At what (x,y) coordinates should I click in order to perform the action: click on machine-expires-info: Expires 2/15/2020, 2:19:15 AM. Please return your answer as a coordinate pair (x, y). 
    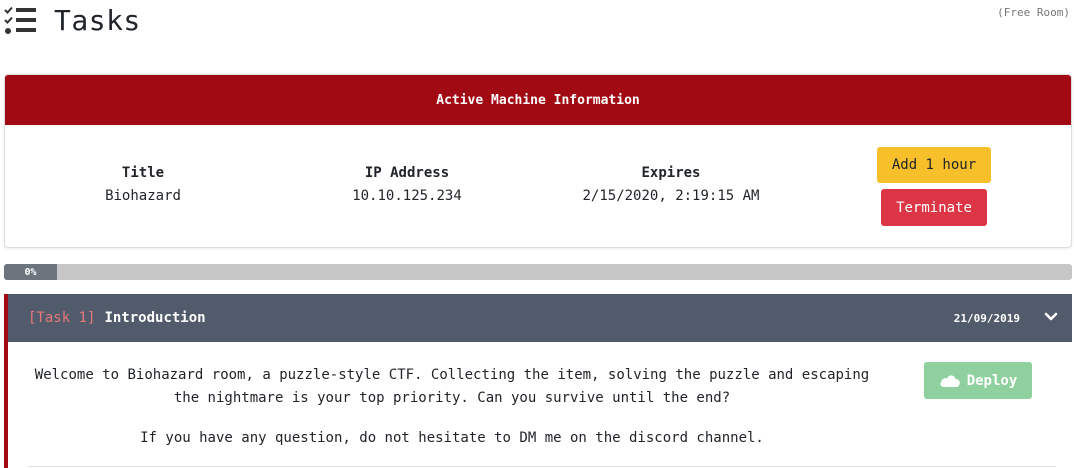
    Looking at the image, I should click on (671, 184).